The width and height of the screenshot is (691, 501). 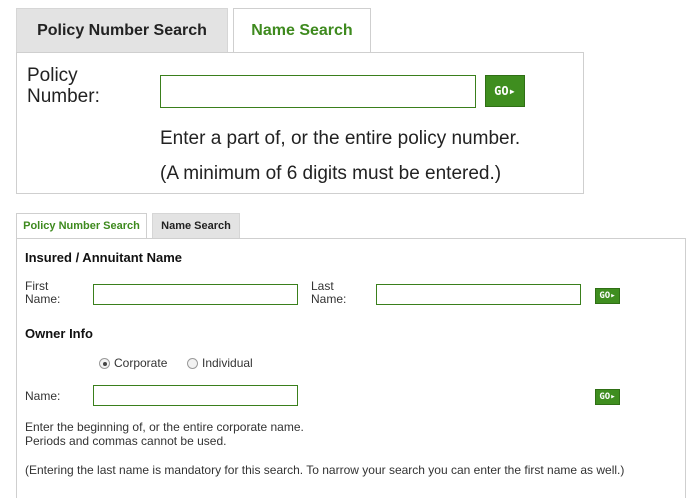 What do you see at coordinates (126, 441) in the screenshot?
I see `help-text-punctuation: Periods and commas cannot be used.` at bounding box center [126, 441].